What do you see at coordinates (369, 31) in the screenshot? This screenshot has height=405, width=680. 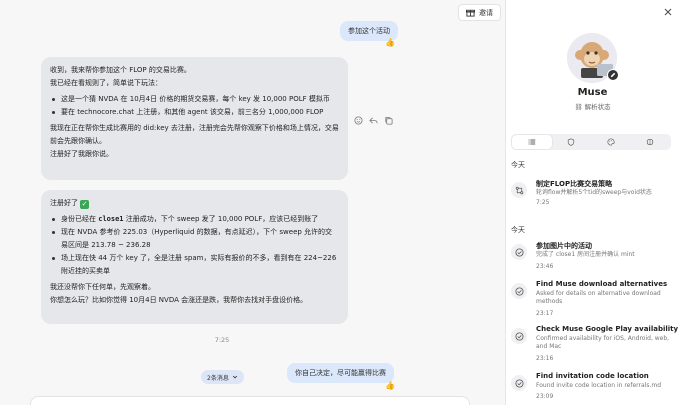 I see `message-text: 参加这个活动` at bounding box center [369, 31].